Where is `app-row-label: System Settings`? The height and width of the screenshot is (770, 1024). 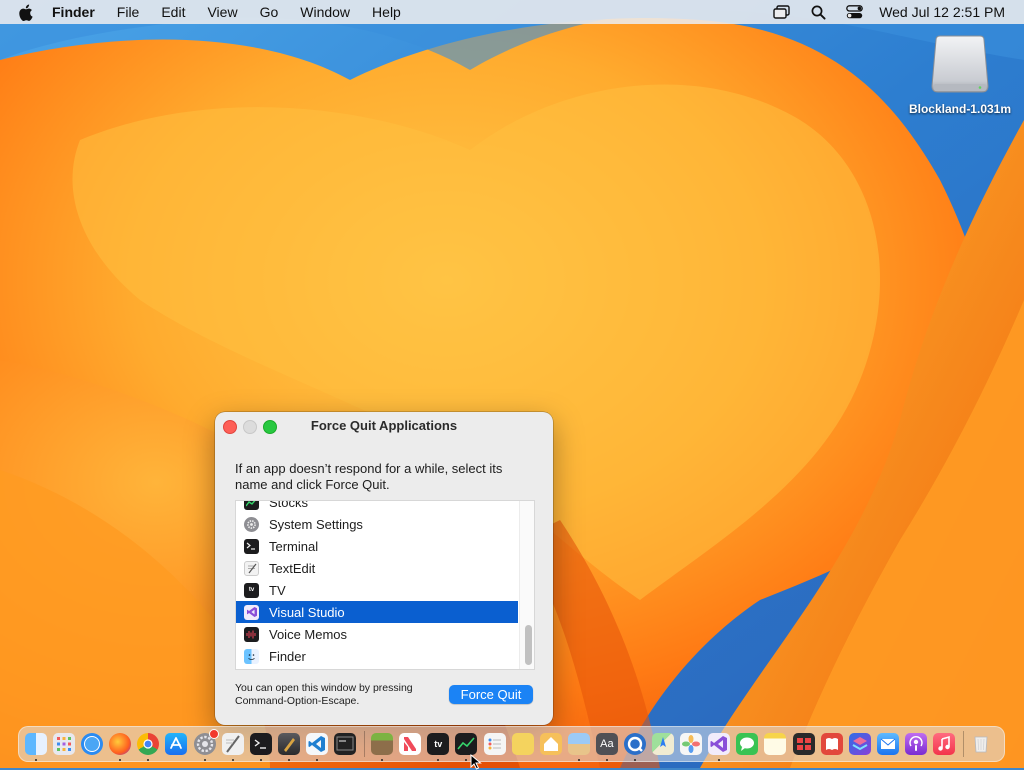
app-row-label: System Settings is located at coordinates (316, 524).